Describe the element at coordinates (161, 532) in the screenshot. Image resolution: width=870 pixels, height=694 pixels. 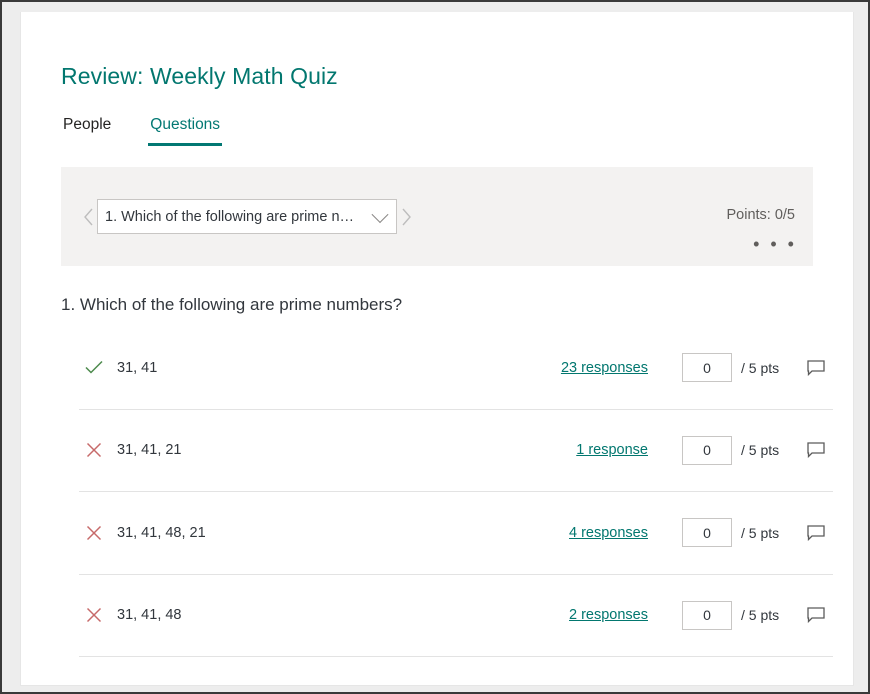
I see `answer-label: 31, 41, 48, 21` at that location.